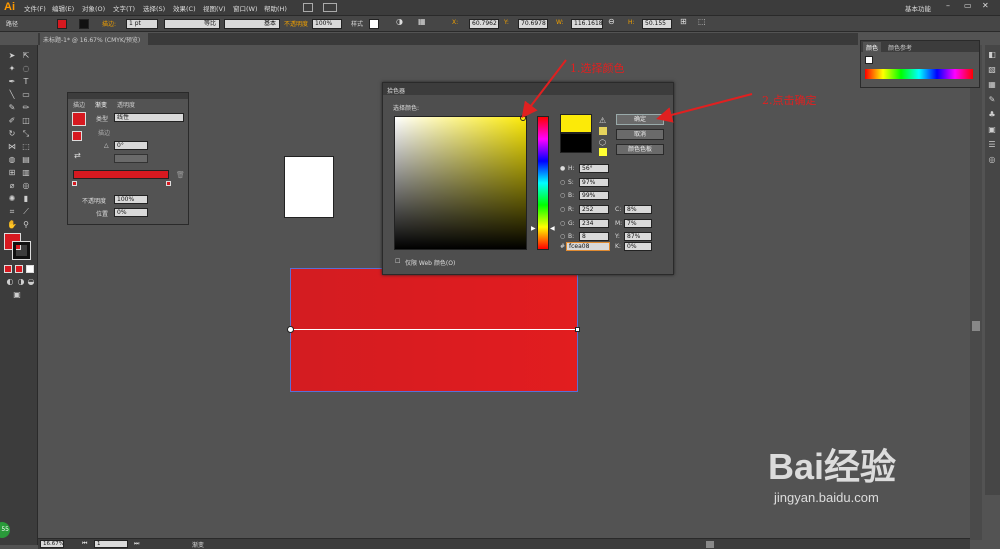 The width and height of the screenshot is (1000, 549). What do you see at coordinates (504, 543) in the screenshot?
I see `status-bar: 16.67% ⏮ 1 ⏭ 渐变` at bounding box center [504, 543].